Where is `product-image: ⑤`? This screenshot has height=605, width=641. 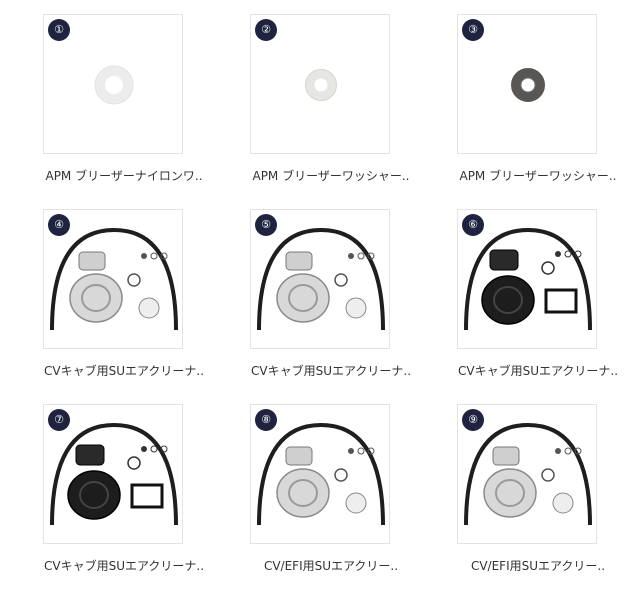
product-image: ⑤ is located at coordinates (320, 279).